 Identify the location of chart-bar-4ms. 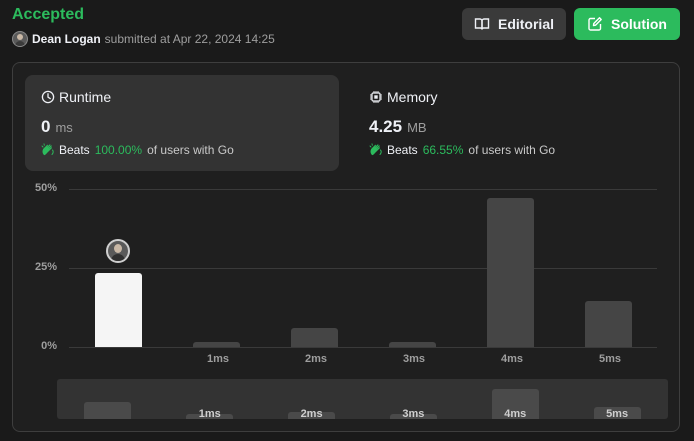
(510, 272).